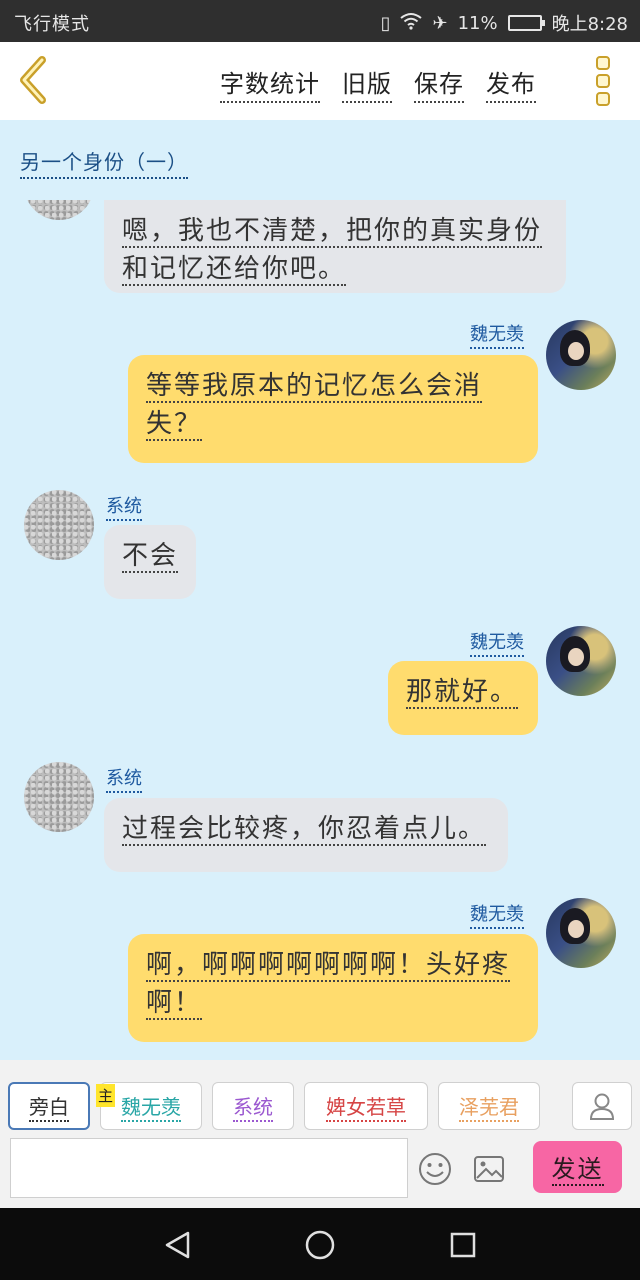 Image resolution: width=640 pixels, height=1280 pixels. What do you see at coordinates (320, 21) in the screenshot?
I see `status-bar: 飞行模式 ▯ ✈ 11% 晚上8:28` at bounding box center [320, 21].